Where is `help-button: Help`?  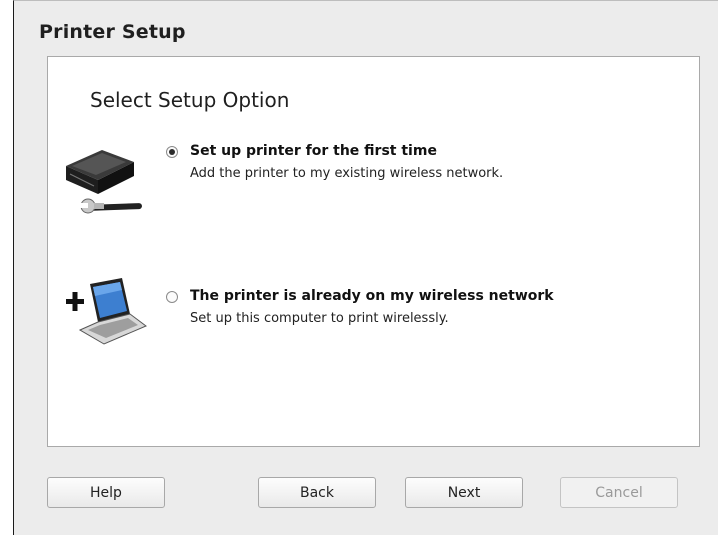
help-button: Help is located at coordinates (106, 492).